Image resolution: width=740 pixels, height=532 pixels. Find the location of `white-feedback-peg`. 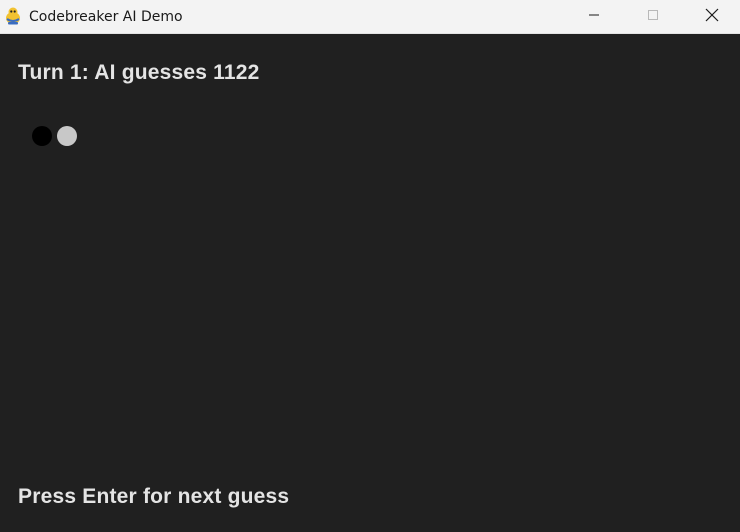

white-feedback-peg is located at coordinates (67, 136).